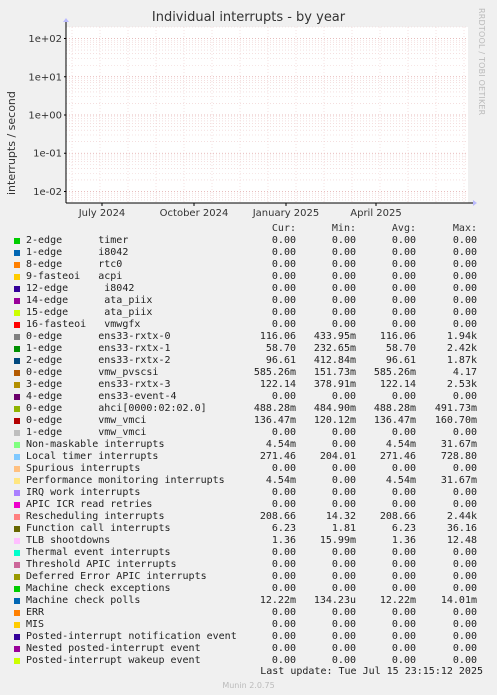 This screenshot has height=695, width=497. Describe the element at coordinates (83, 324) in the screenshot. I see `legend-label: 16-fasteoi vmwgfx` at that location.